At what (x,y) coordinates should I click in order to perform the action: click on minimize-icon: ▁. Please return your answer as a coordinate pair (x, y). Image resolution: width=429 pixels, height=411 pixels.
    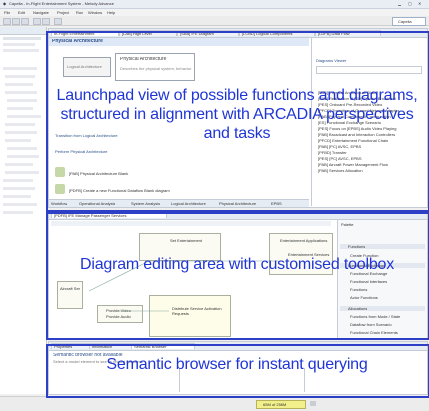
    Looking at the image, I should click on (399, 3).